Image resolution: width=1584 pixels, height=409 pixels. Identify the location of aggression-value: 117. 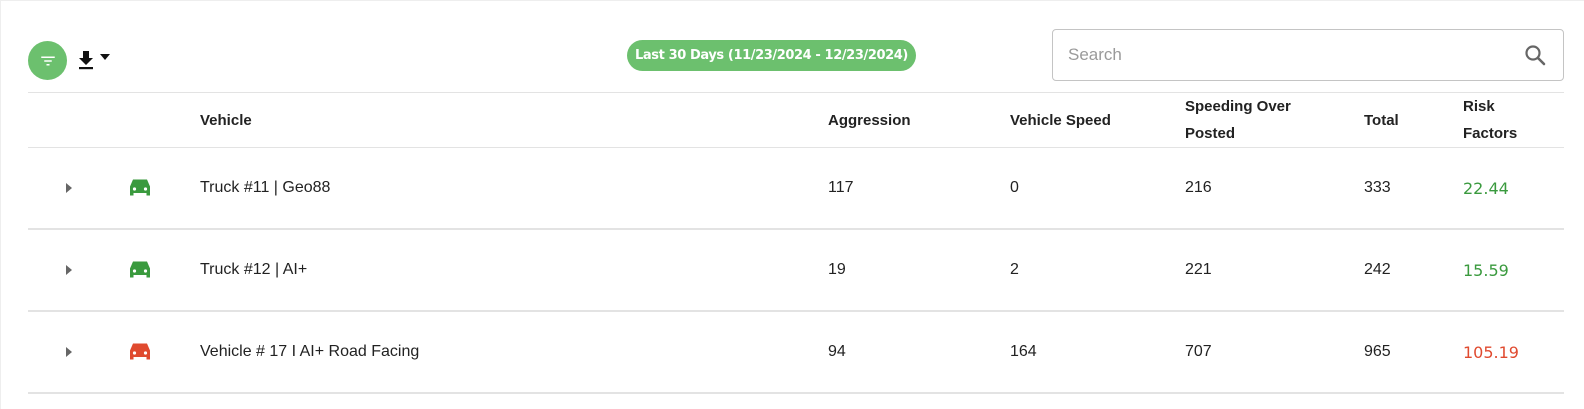
(841, 187).